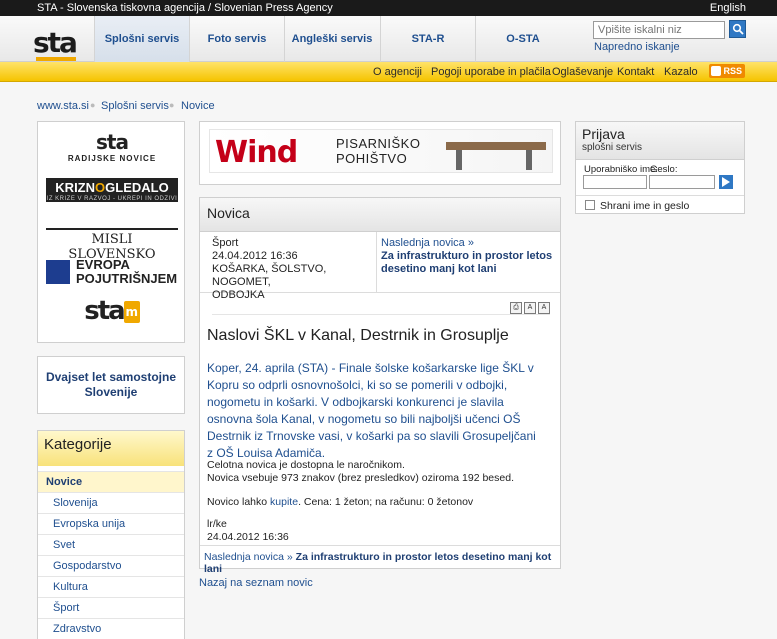  I want to click on sta-mobile-logo: sta m, so click(112, 311).